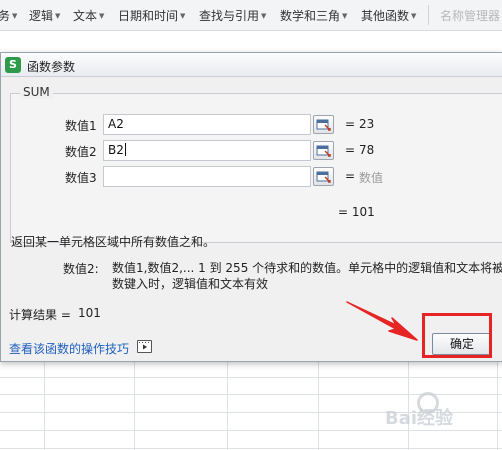 The image size is (502, 450). Describe the element at coordinates (419, 418) in the screenshot. I see `watermark: Bai经验` at that location.